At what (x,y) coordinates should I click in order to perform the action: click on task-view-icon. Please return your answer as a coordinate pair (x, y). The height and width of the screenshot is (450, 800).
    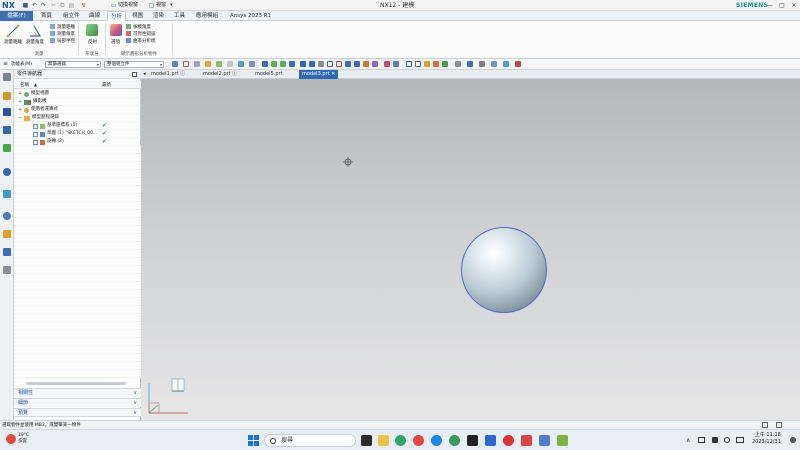
    Looking at the image, I should click on (366, 440).